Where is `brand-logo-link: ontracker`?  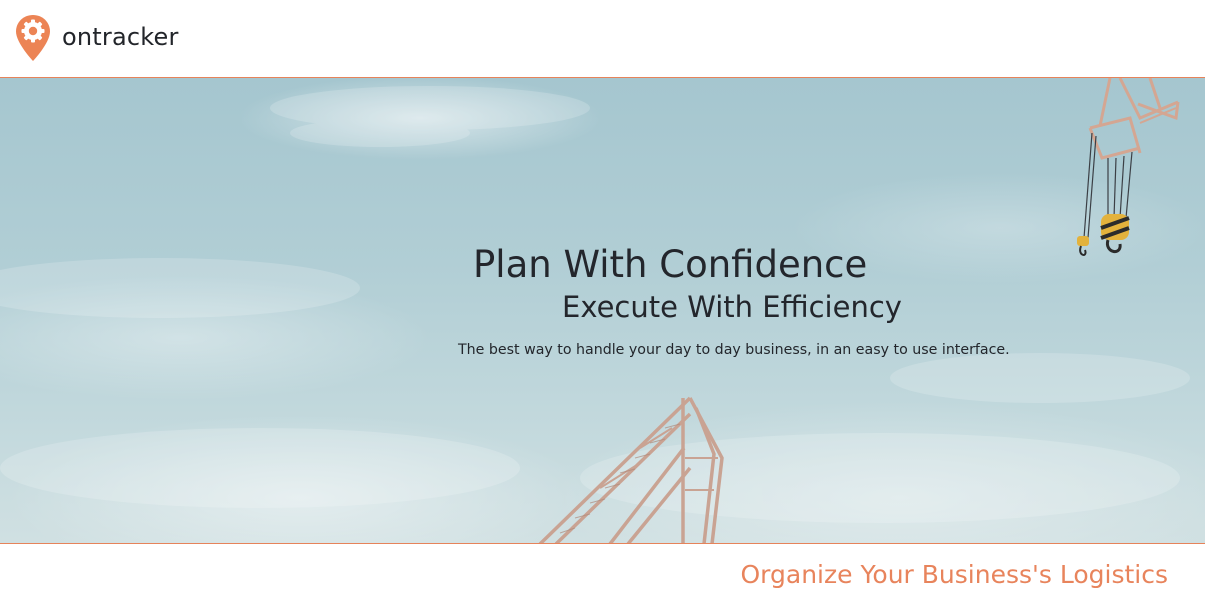 brand-logo-link: ontracker is located at coordinates (97, 38).